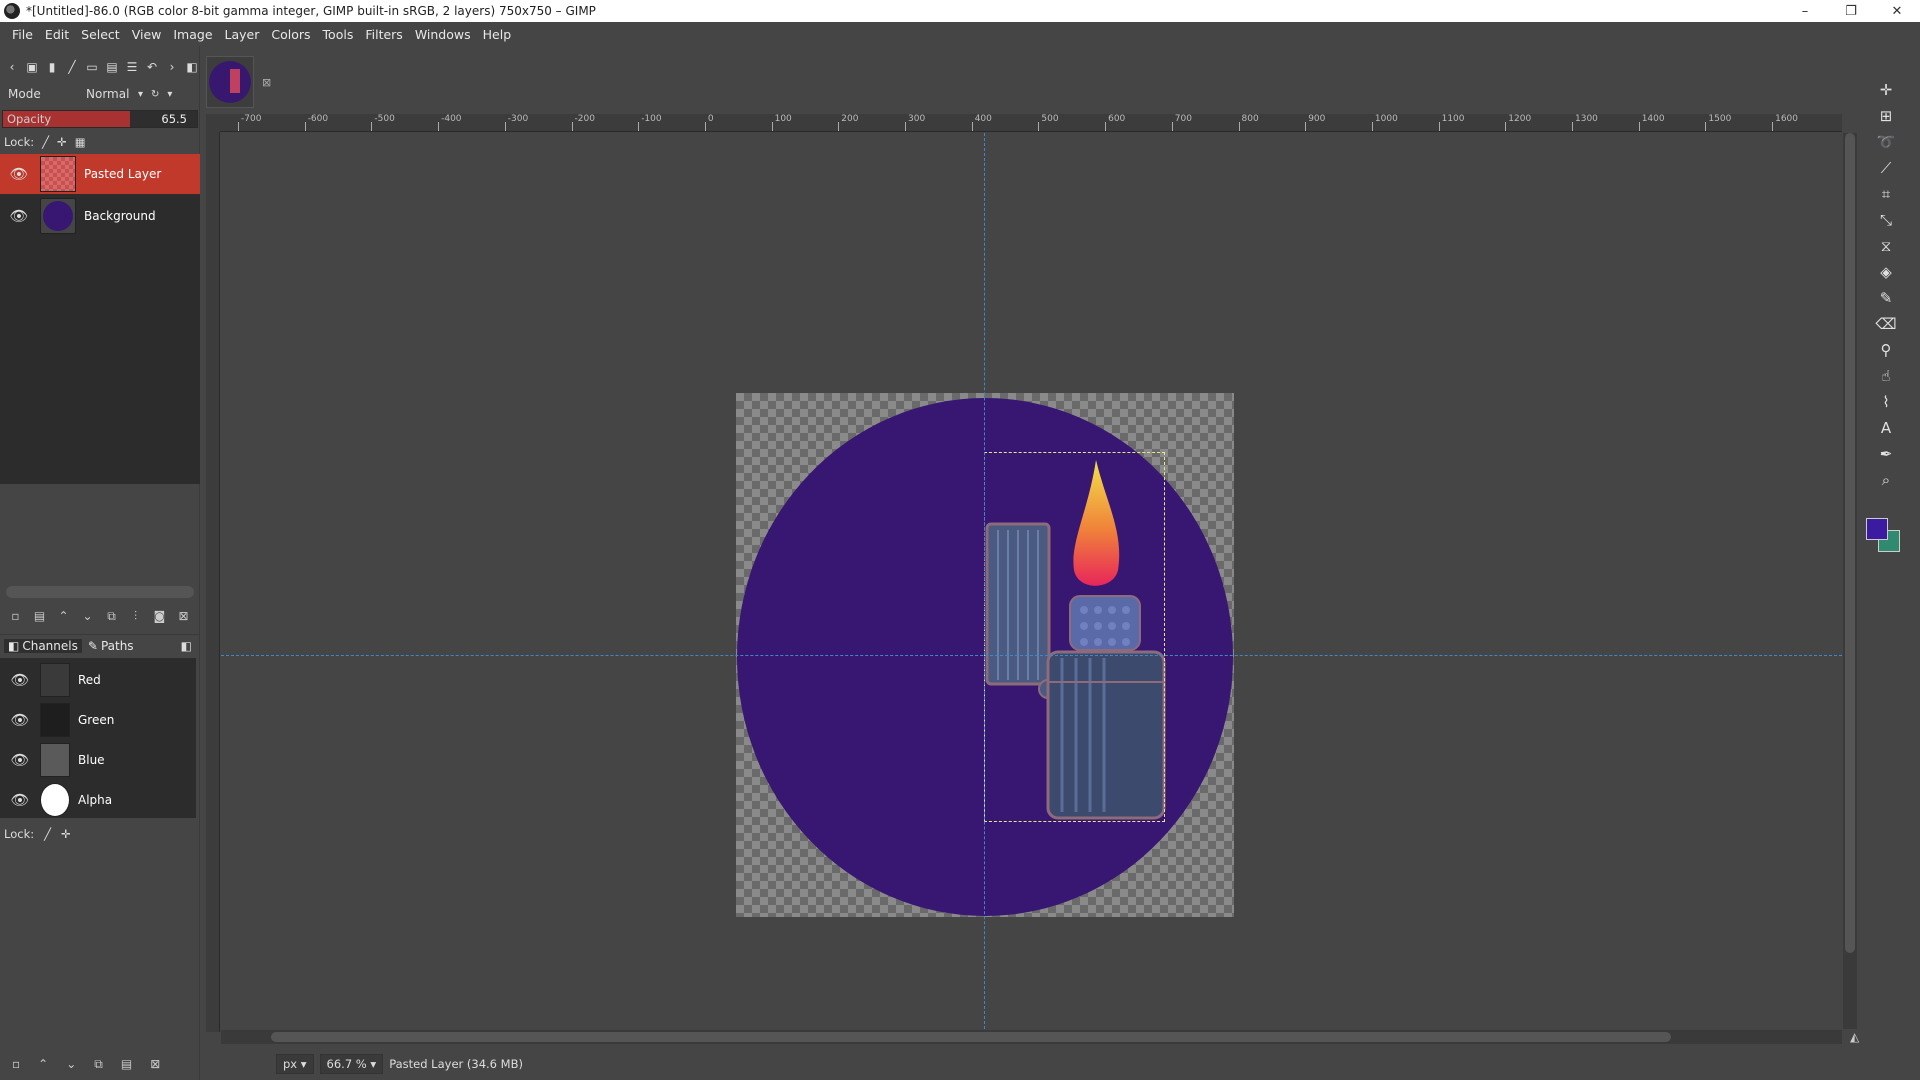  What do you see at coordinates (152, 67) in the screenshot?
I see `undo-history-icon: ↶` at bounding box center [152, 67].